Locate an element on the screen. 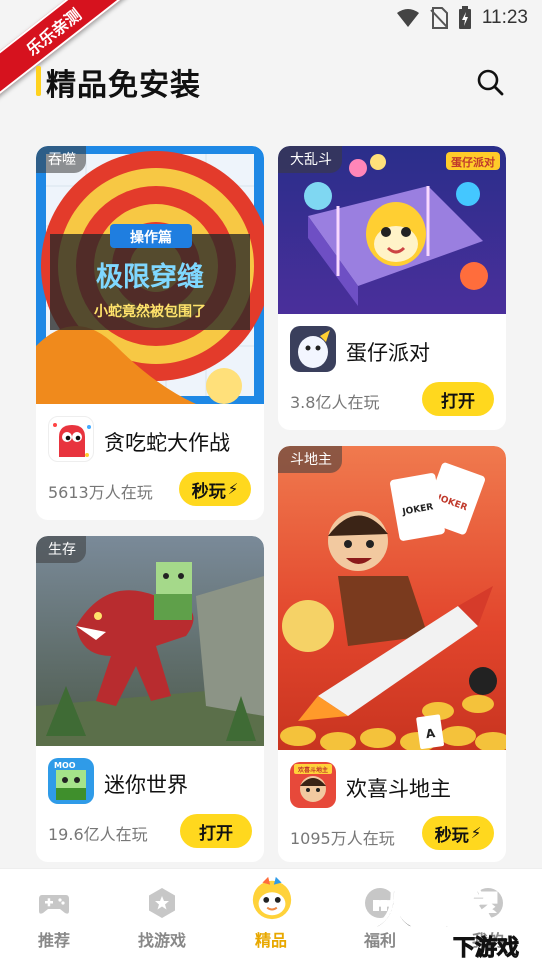 This screenshot has width=542, height=965. status-icons: 11:23 is located at coordinates (462, 18).